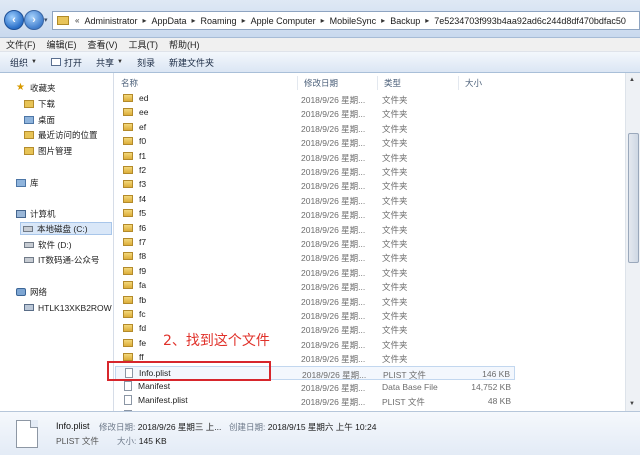  What do you see at coordinates (68, 307) in the screenshot?
I see `nav-host: HTLK13XKB2ROW` at bounding box center [68, 307].